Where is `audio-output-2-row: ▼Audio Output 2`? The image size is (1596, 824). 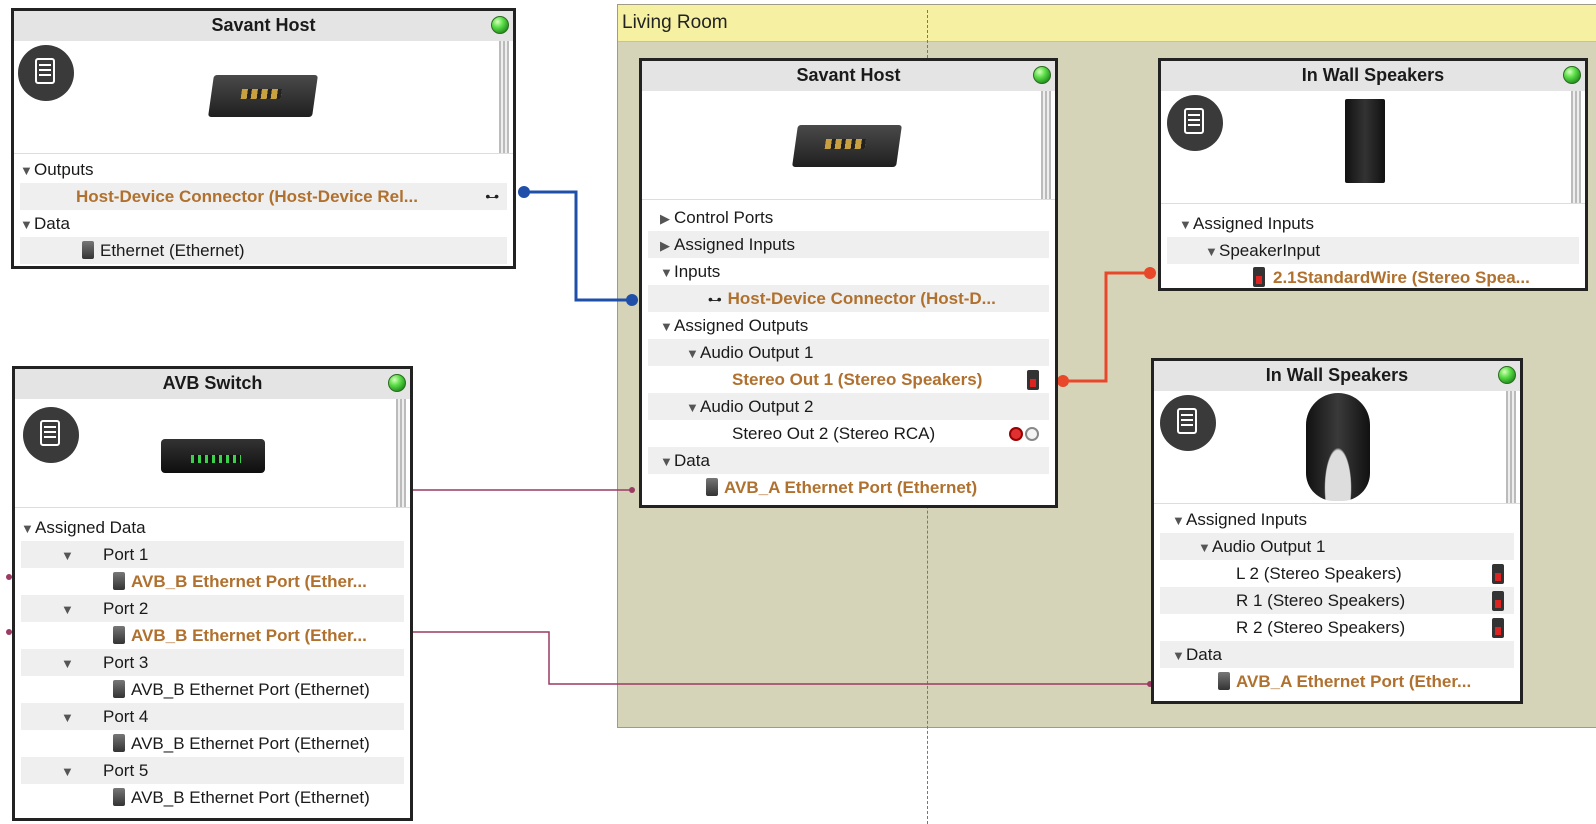
audio-output-2-row: ▼Audio Output 2 is located at coordinates (848, 406).